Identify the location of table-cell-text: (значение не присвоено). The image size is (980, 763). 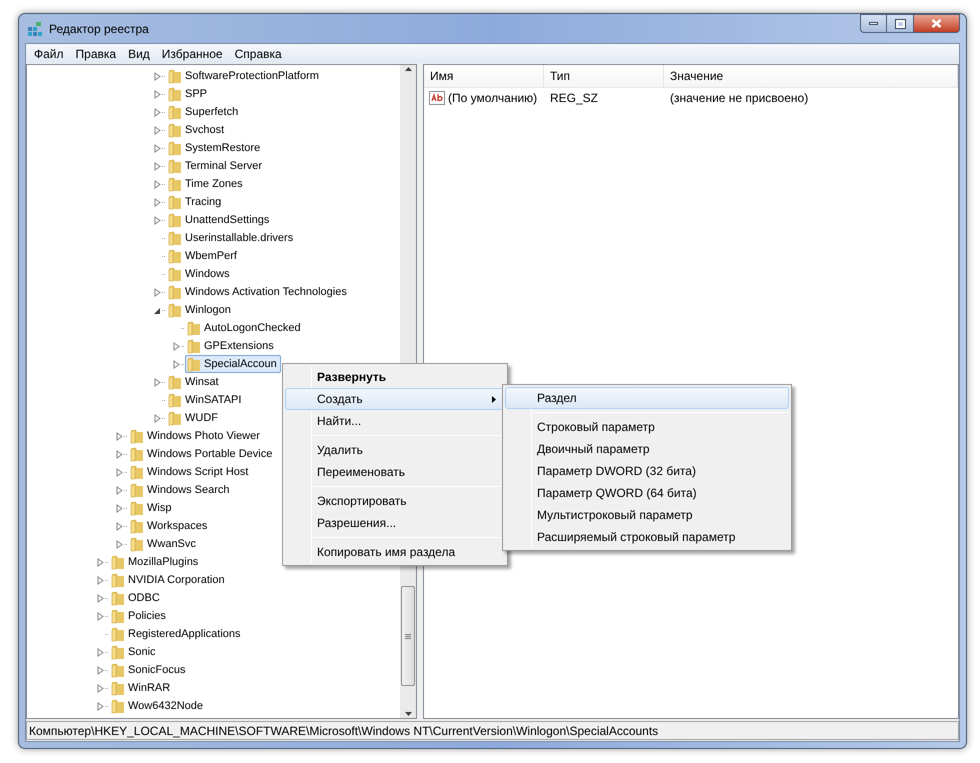
(739, 98).